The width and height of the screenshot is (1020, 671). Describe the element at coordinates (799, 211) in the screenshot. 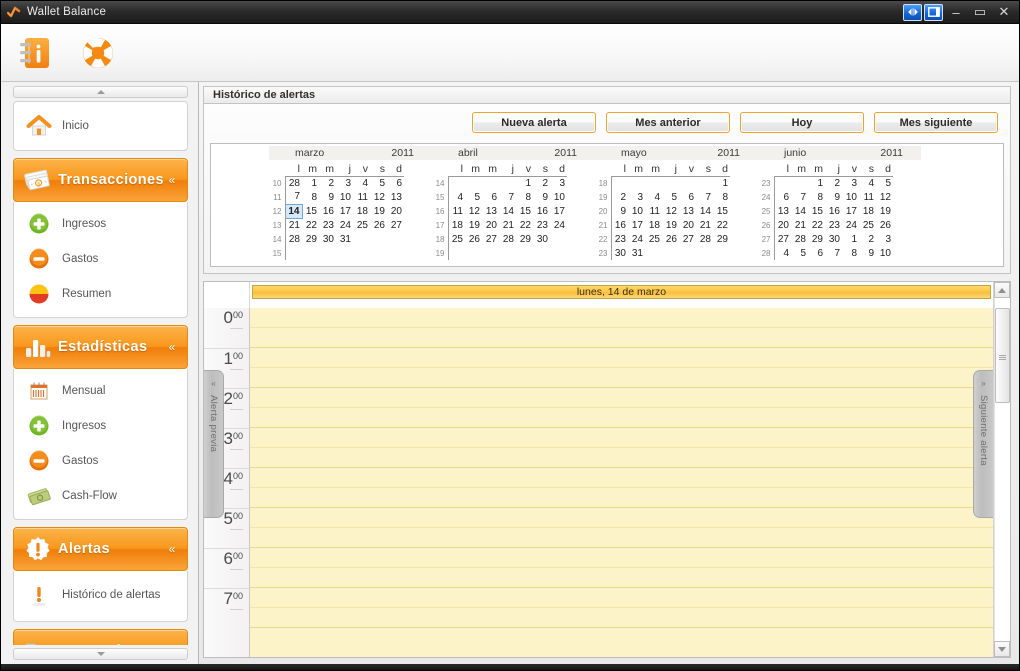

I see `calendar-day: 14` at that location.